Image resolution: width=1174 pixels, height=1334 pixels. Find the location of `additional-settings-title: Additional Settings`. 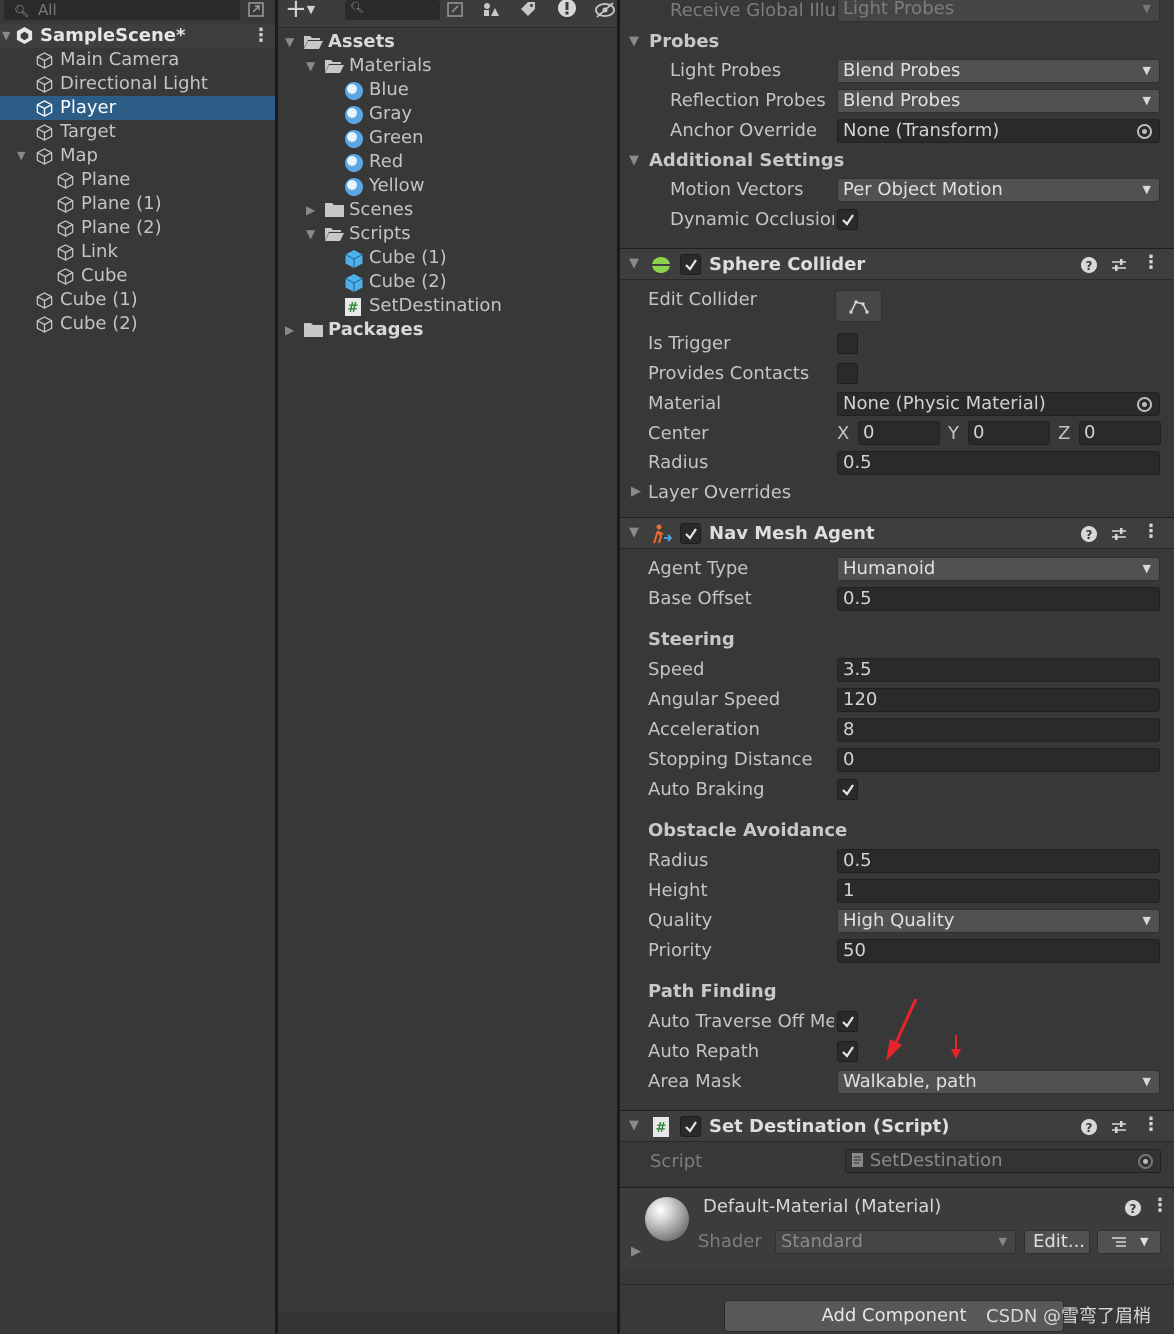

additional-settings-title: Additional Settings is located at coordinates (746, 161).